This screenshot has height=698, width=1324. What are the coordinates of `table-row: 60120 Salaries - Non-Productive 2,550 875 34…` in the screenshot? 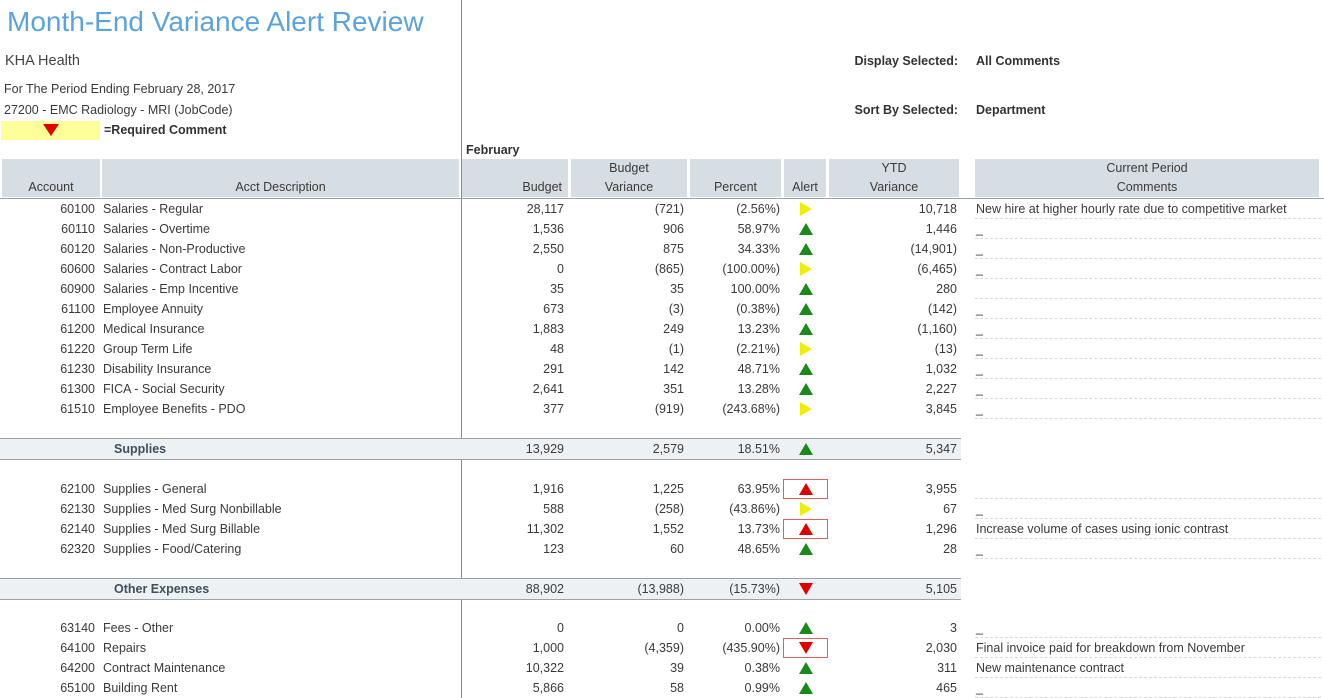 It's located at (662, 249).